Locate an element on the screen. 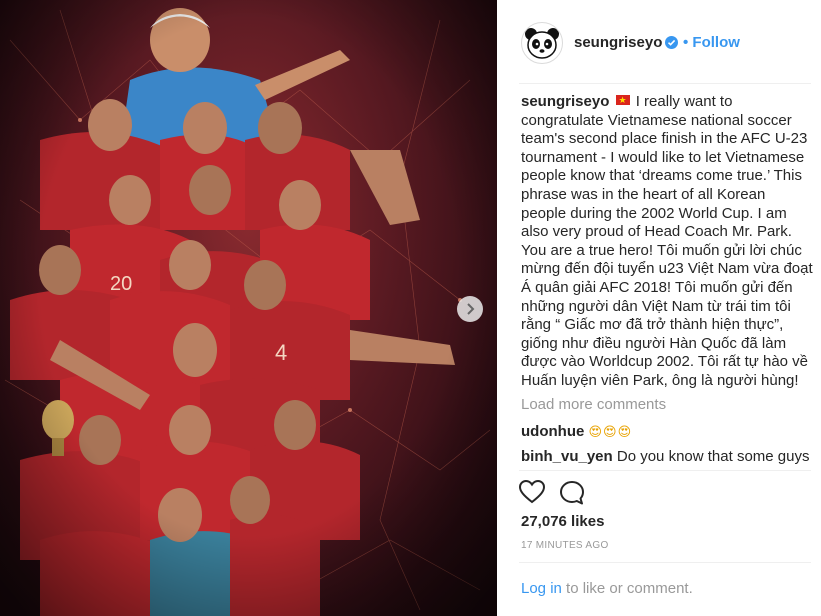 The image size is (821, 616). comment-item: udonhue 😍😍😍 is located at coordinates (576, 431).